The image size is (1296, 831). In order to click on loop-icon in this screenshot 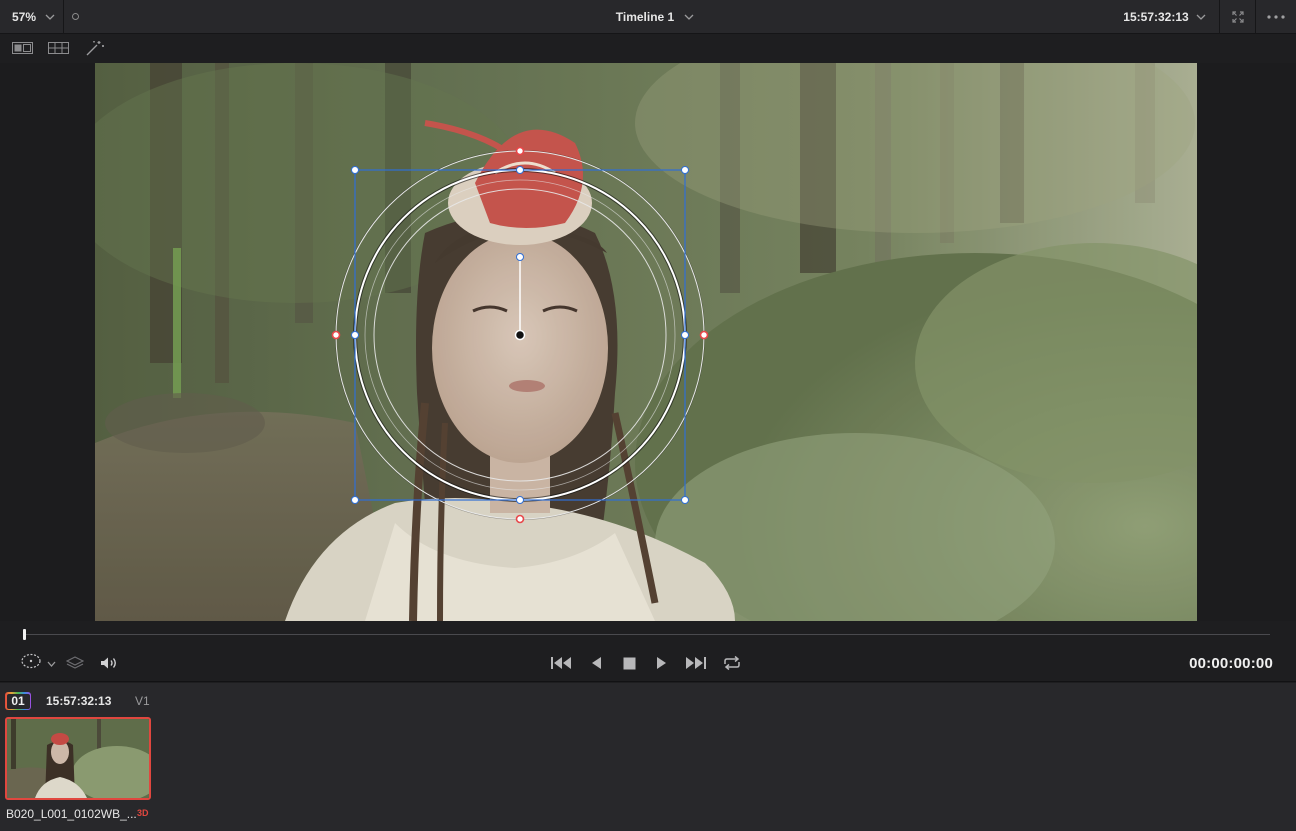, I will do `click(732, 663)`.